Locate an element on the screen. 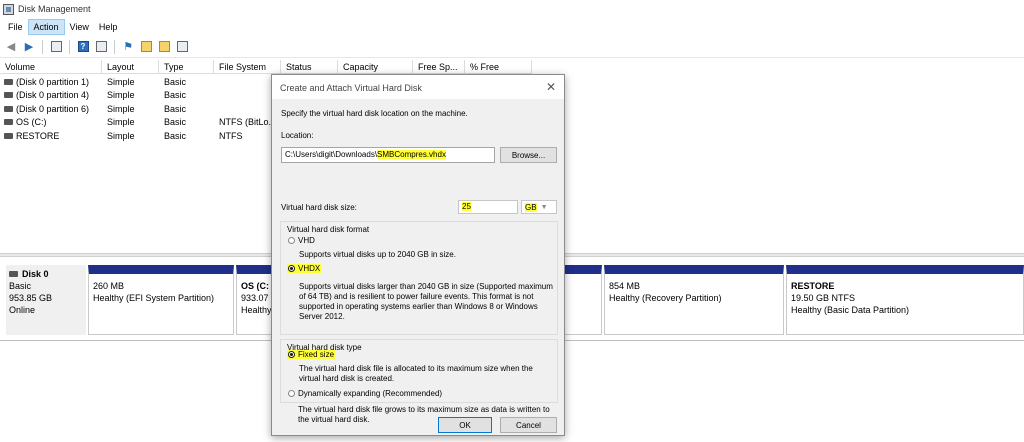 The height and width of the screenshot is (442, 1024). volume-name: RESTORE is located at coordinates (38, 135).